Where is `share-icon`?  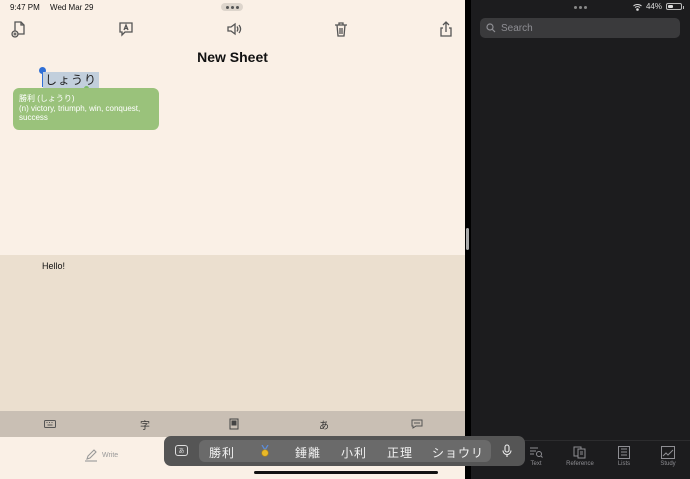
share-icon is located at coordinates (446, 29).